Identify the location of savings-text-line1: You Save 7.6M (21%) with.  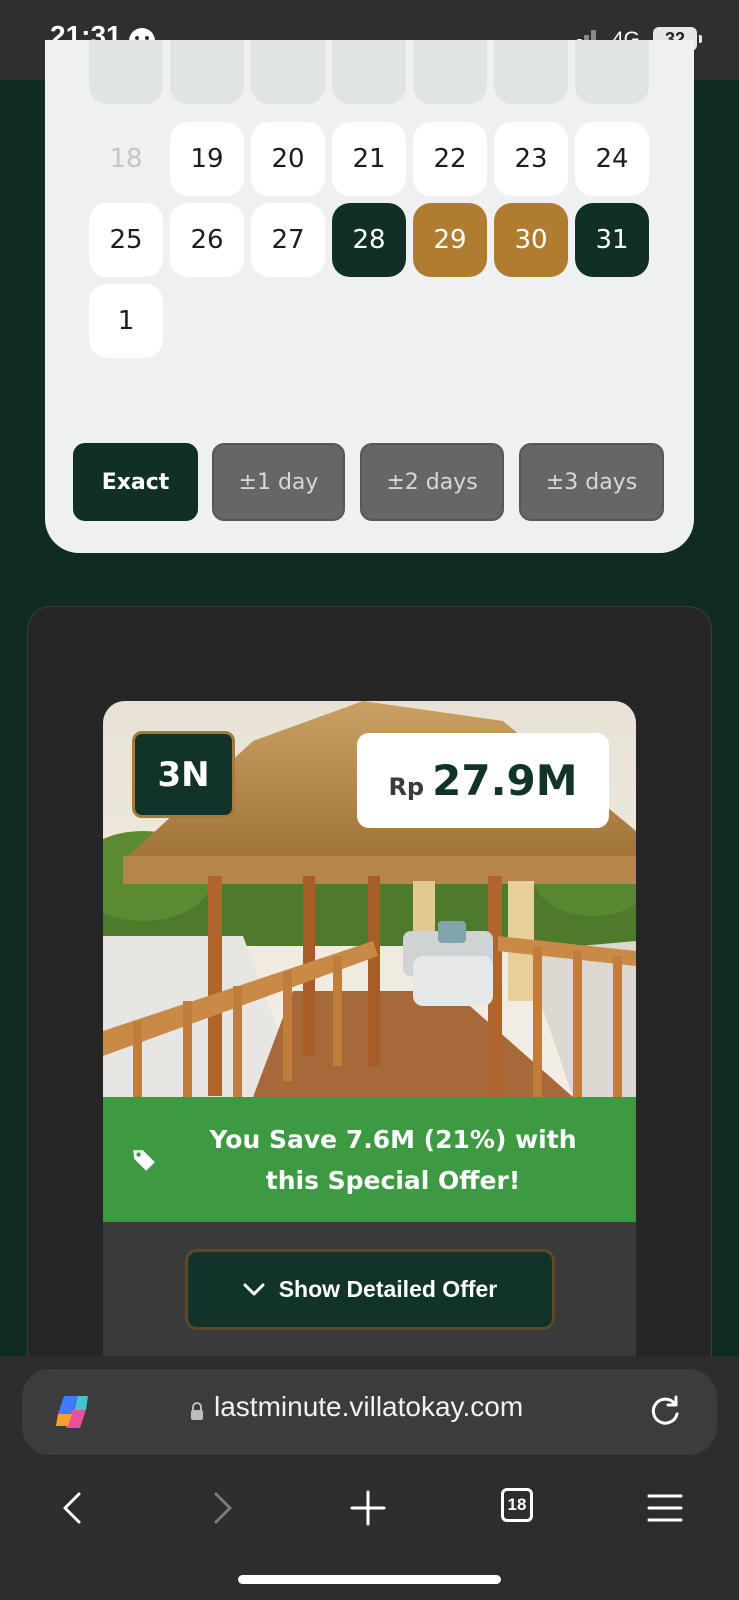
(393, 1139).